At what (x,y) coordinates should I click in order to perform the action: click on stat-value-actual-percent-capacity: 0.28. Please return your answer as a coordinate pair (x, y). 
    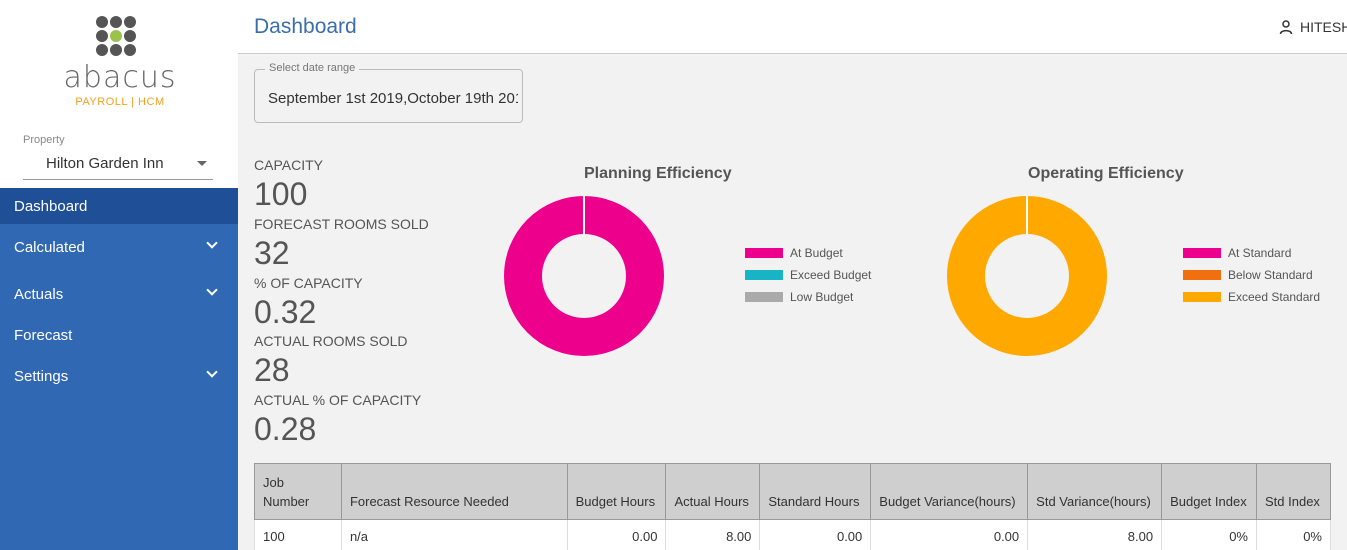
    Looking at the image, I should click on (285, 429).